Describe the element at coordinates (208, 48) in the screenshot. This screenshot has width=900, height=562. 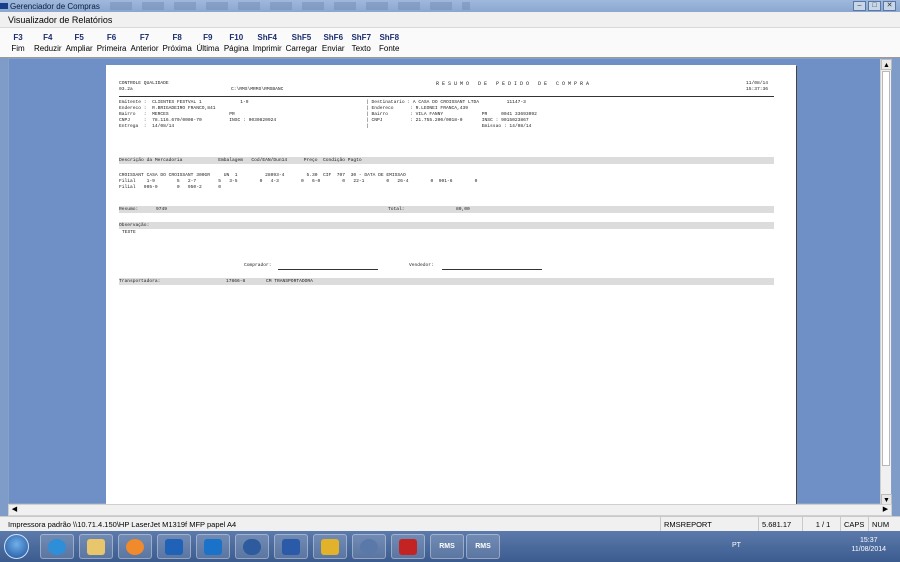
I see `toolbar-label: Última` at that location.